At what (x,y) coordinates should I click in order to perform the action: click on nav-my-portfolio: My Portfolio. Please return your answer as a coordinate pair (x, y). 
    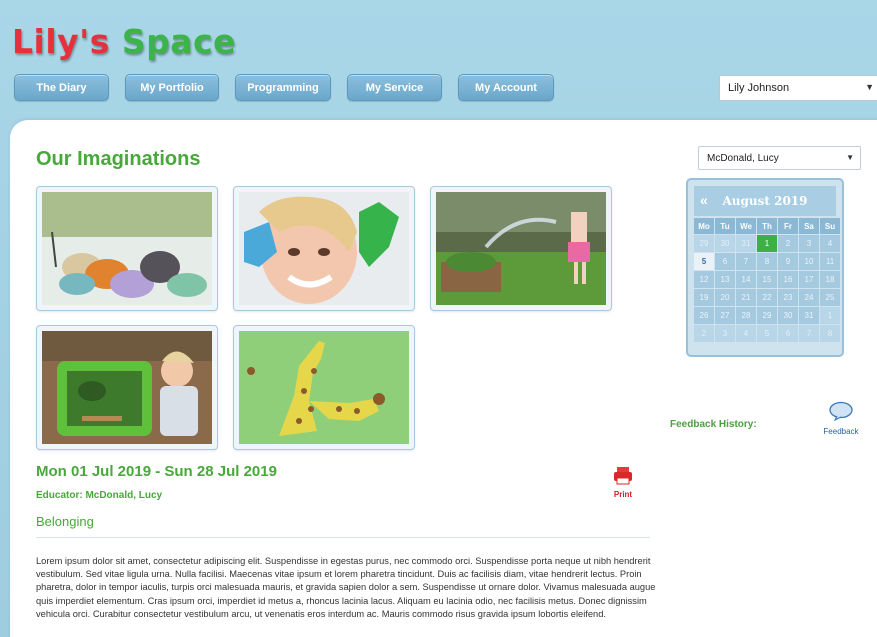
    Looking at the image, I should click on (172, 87).